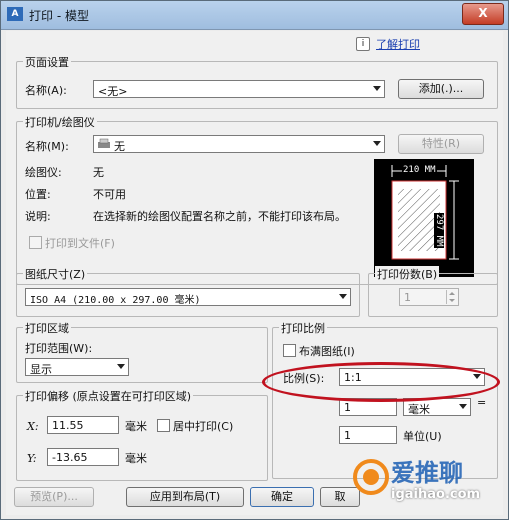 The image size is (509, 520). I want to click on paper-size-legend: 图纸尺寸(Z), so click(55, 274).